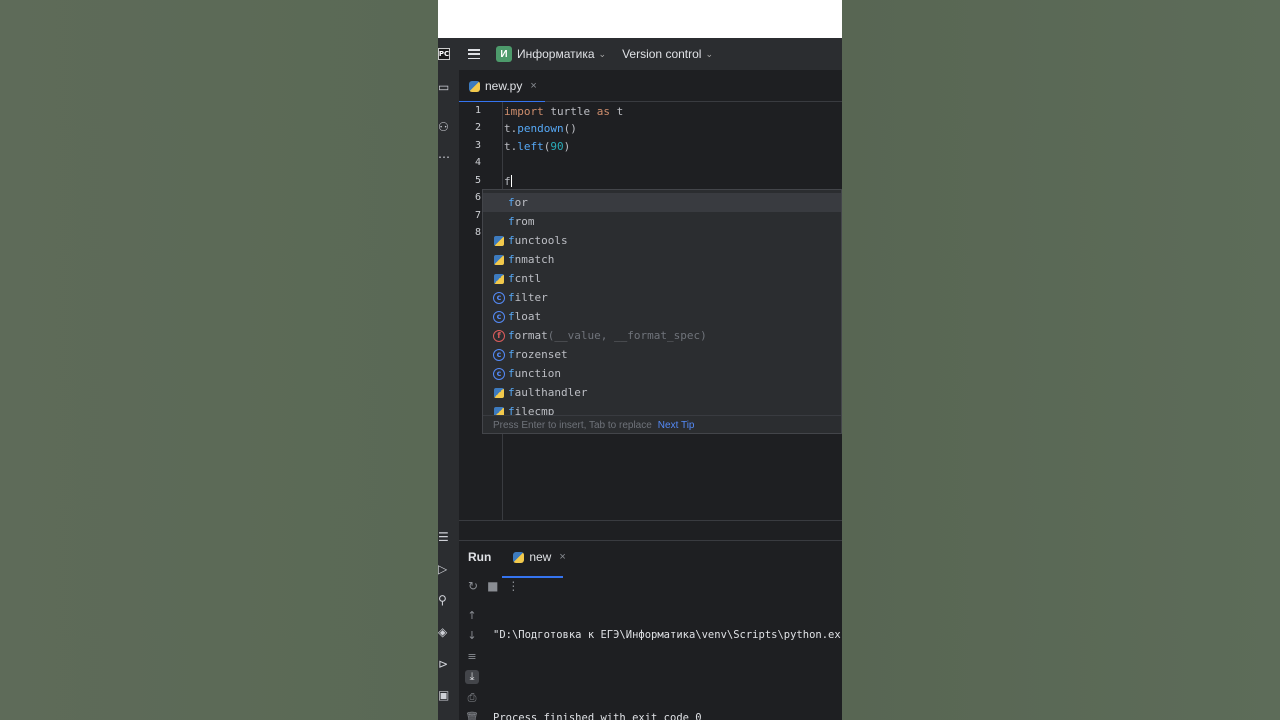 Image resolution: width=1280 pixels, height=720 pixels. Describe the element at coordinates (662, 278) in the screenshot. I see `completion-item: f cntl` at that location.